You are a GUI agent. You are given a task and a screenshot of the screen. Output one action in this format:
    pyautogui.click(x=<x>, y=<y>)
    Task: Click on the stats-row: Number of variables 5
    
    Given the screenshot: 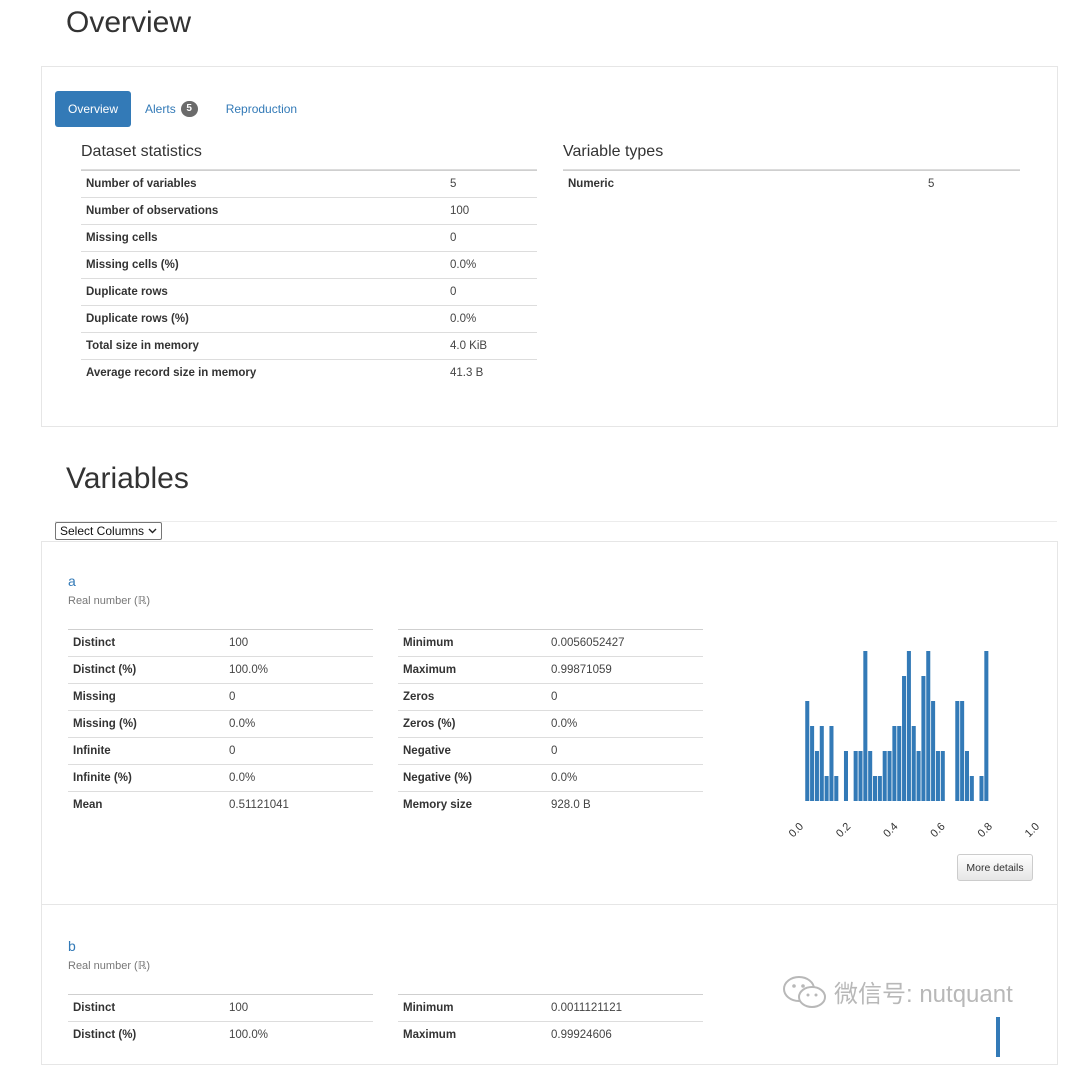 What is the action you would take?
    pyautogui.click(x=309, y=184)
    